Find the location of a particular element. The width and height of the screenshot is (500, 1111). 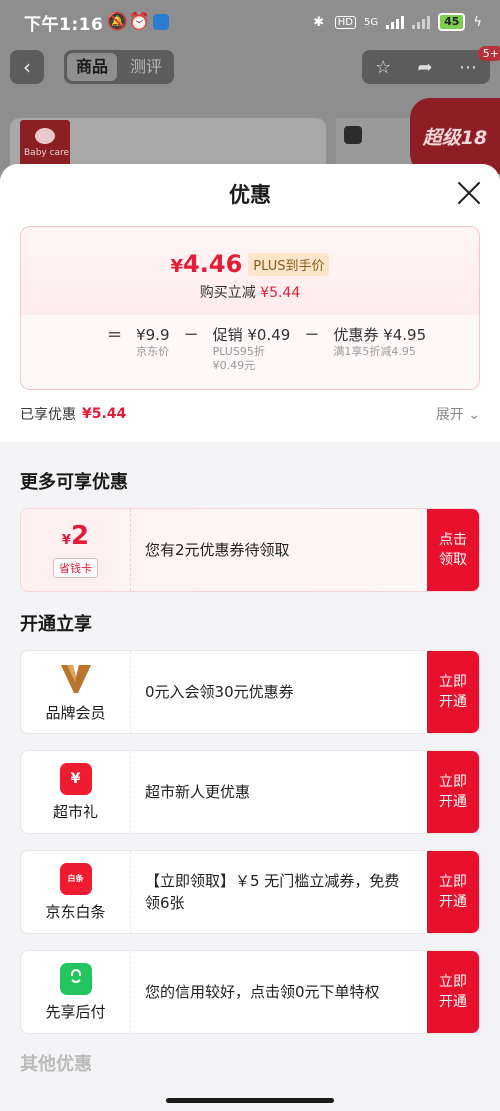

mute-icon: 🔕 is located at coordinates (117, 22).